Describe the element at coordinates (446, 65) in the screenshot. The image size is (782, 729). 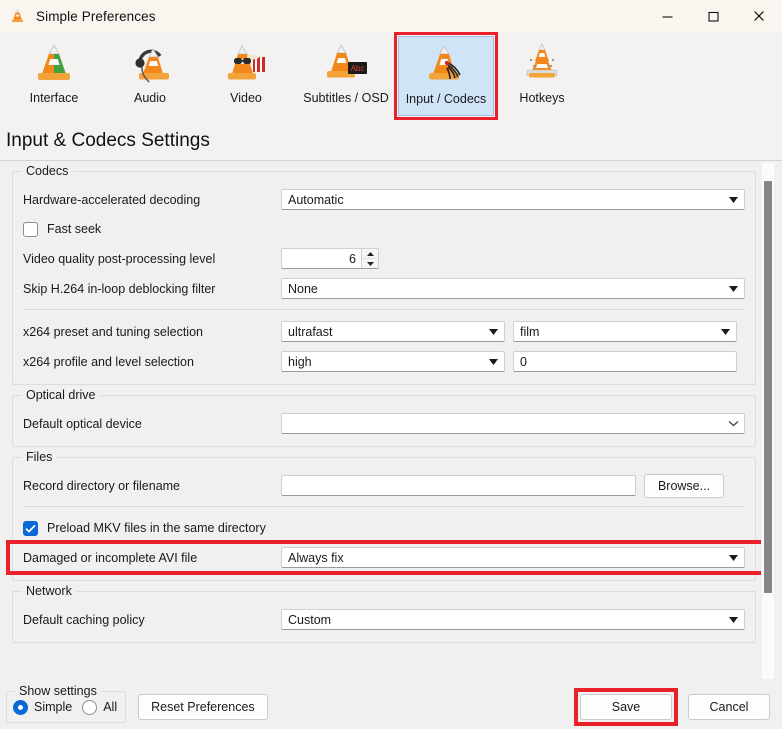
I see `vlc-cone-codecs-icon` at that location.